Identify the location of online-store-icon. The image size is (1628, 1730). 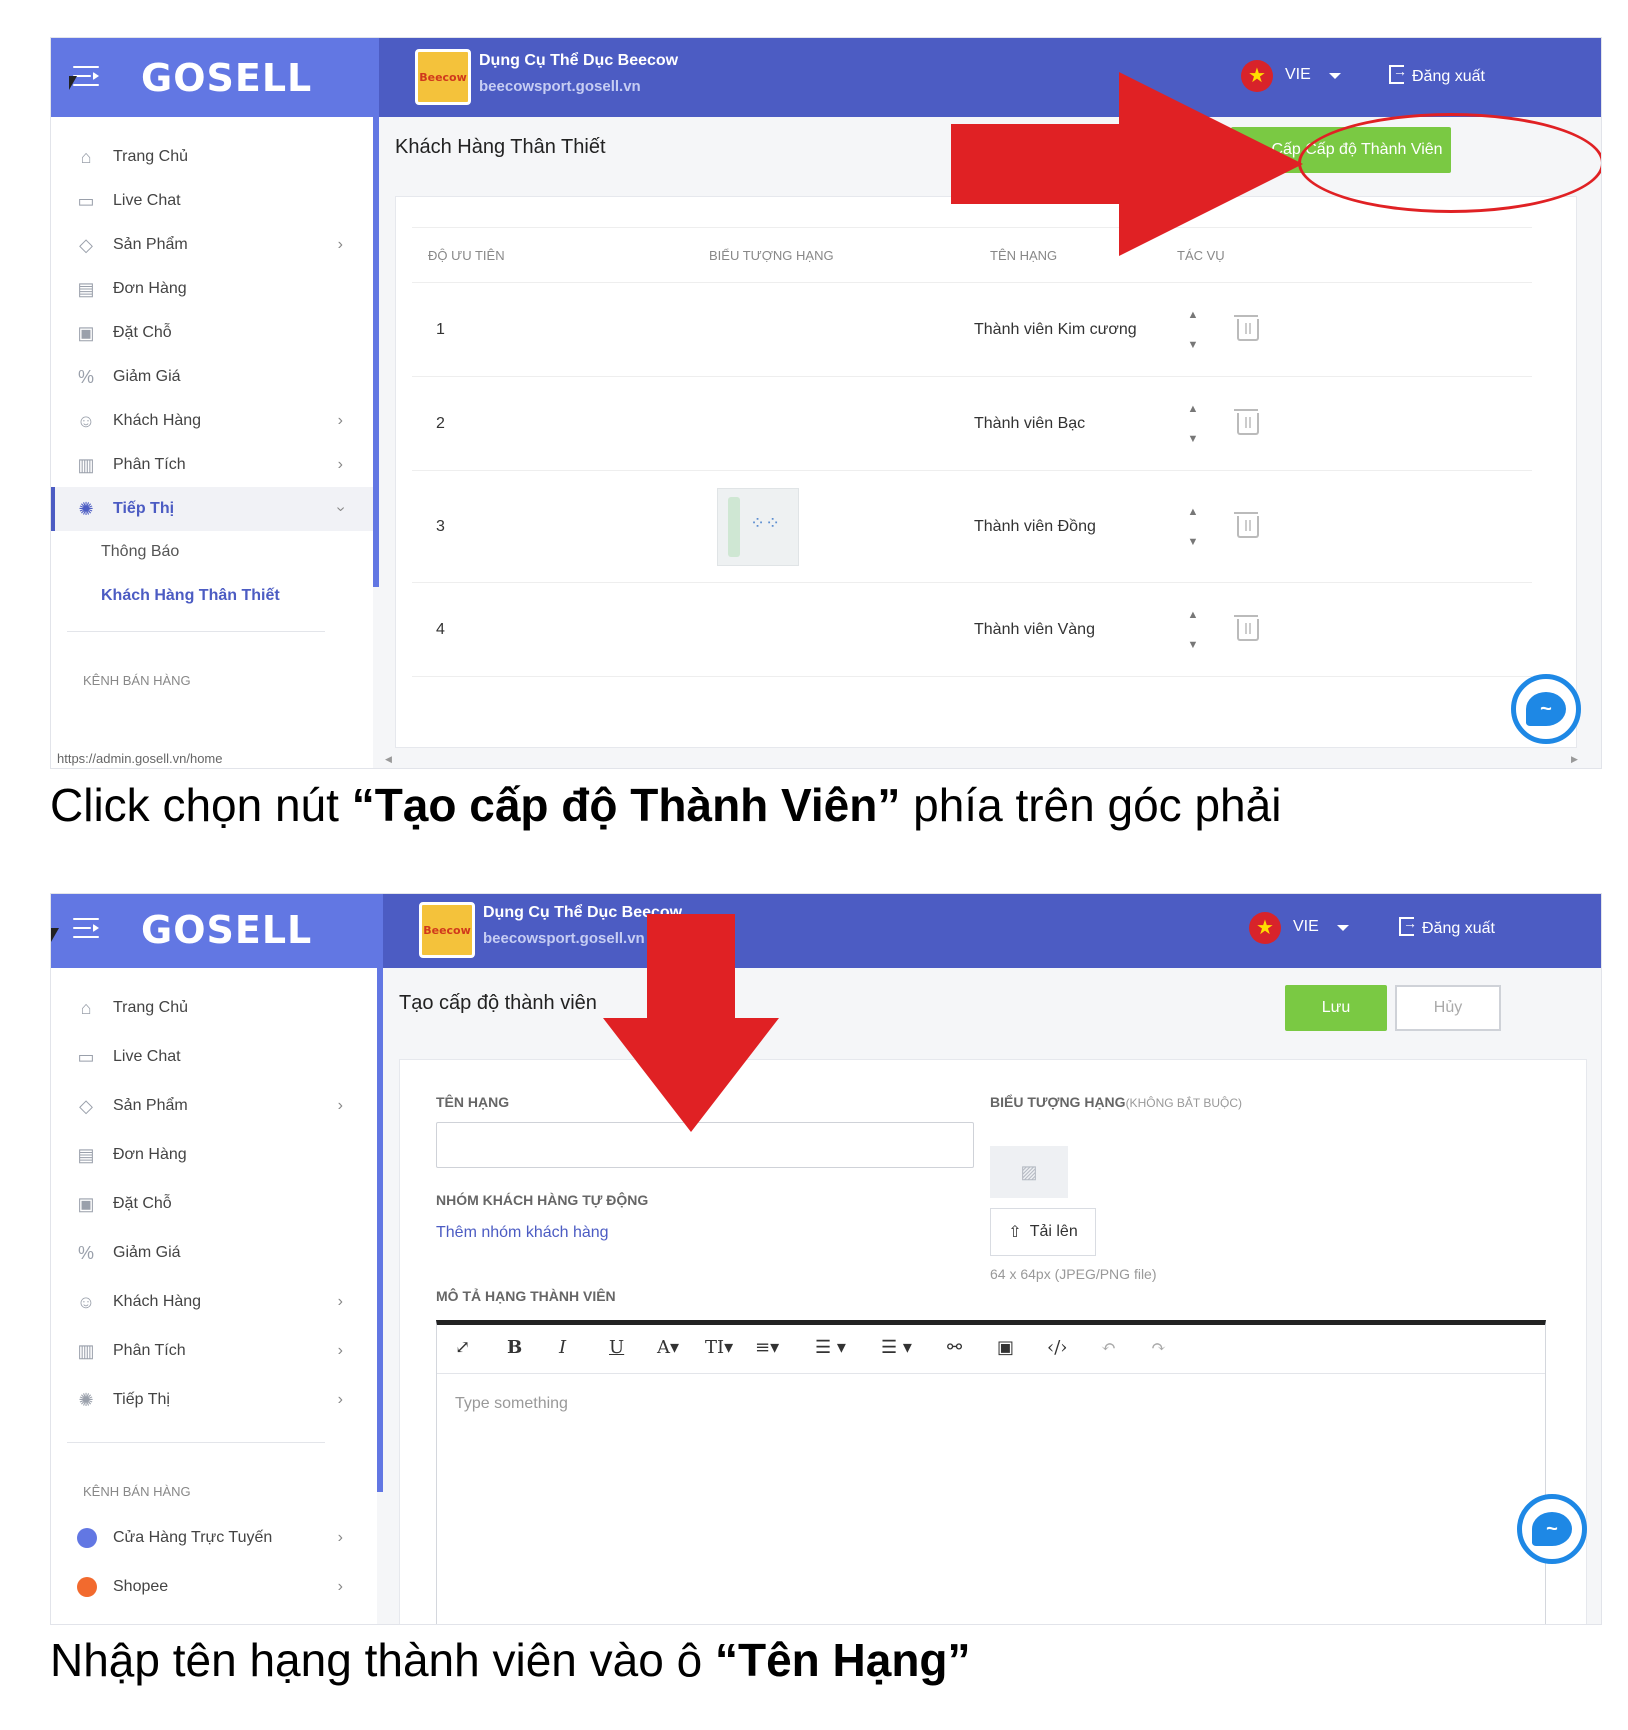
(87, 1538).